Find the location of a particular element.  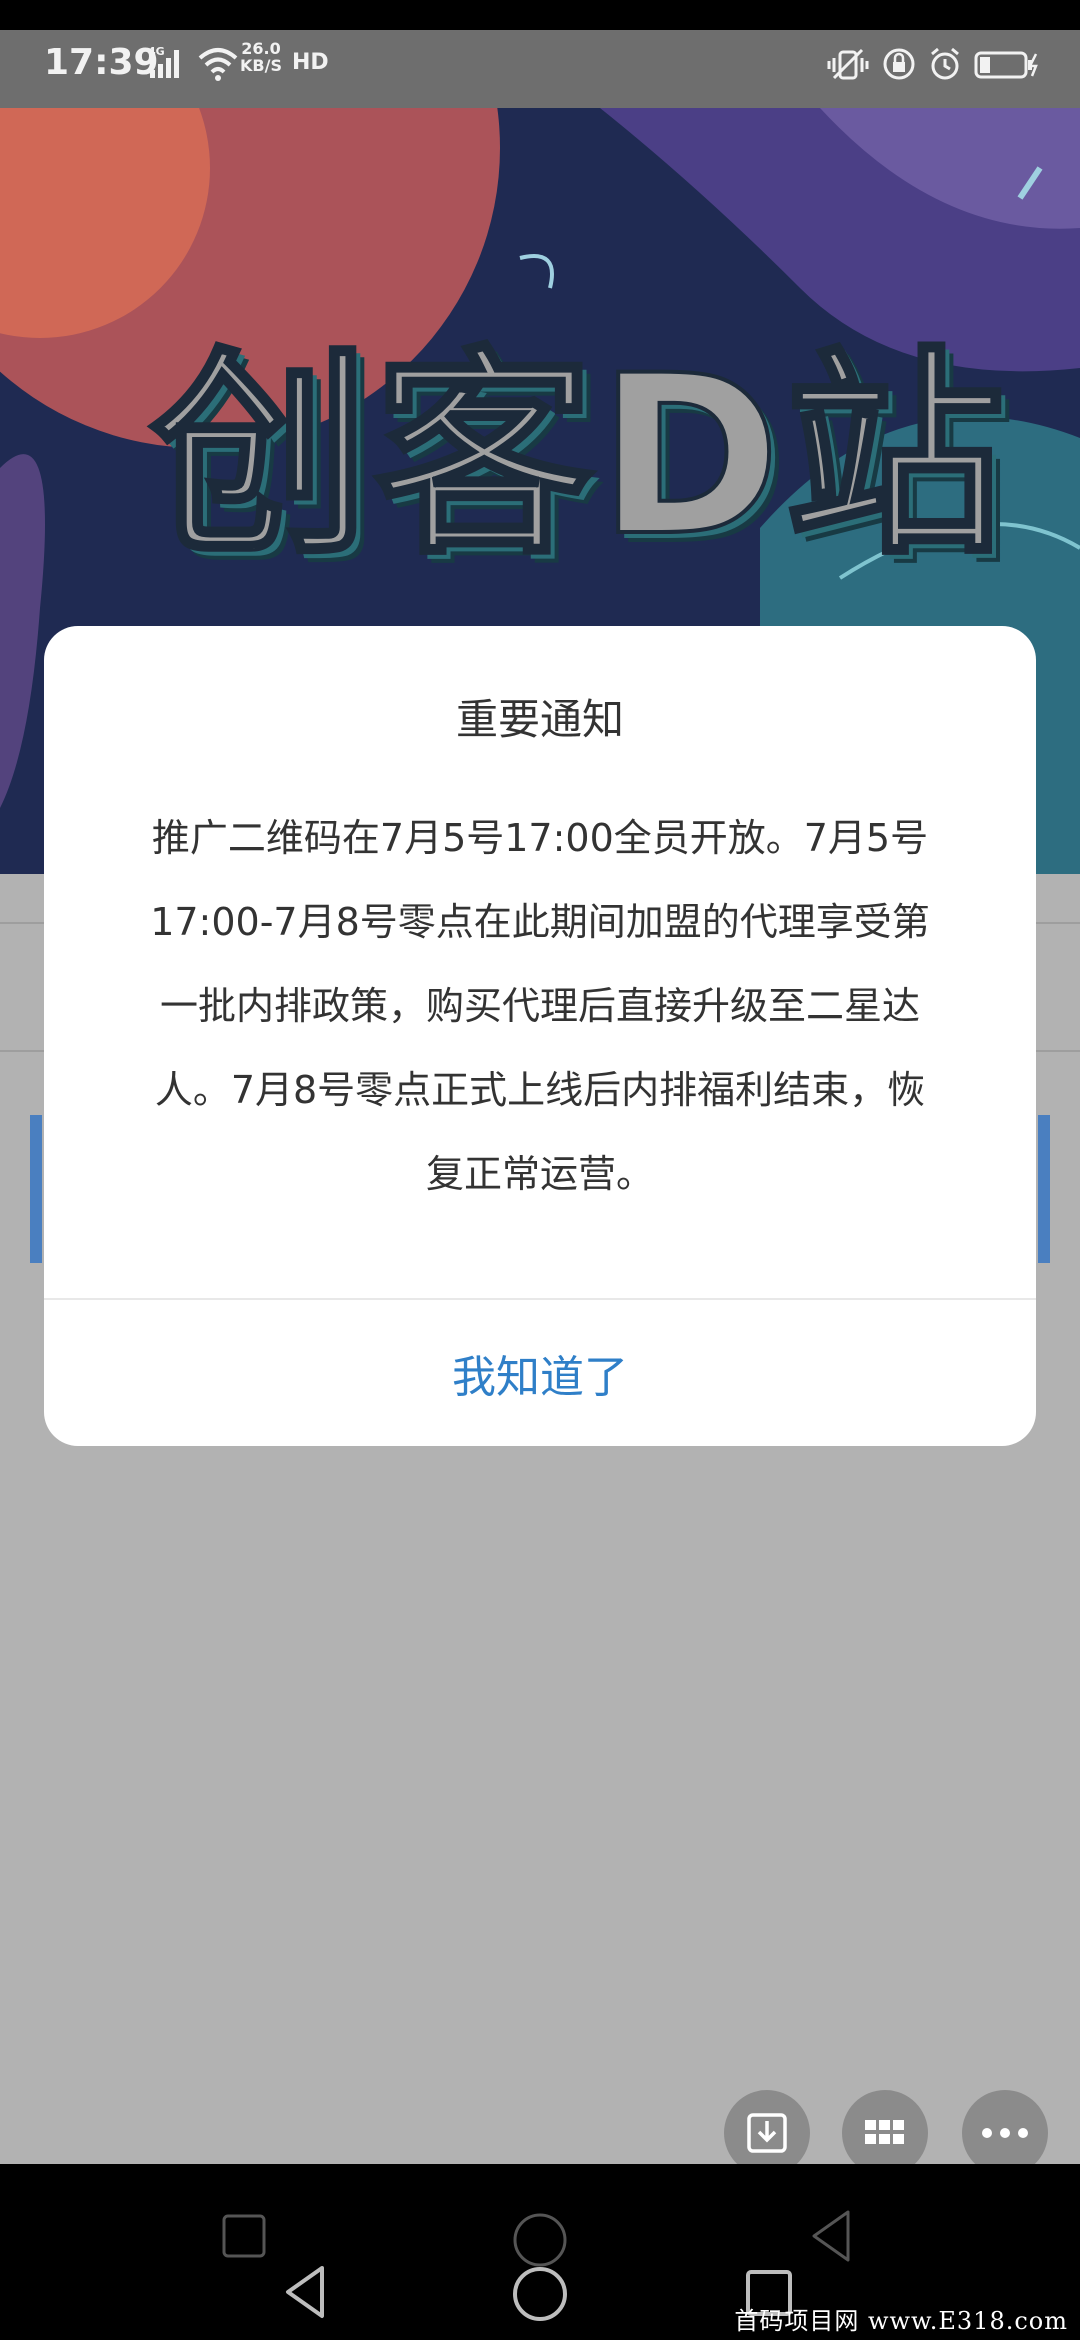

svg-text: 4G is located at coordinates (156, 51).